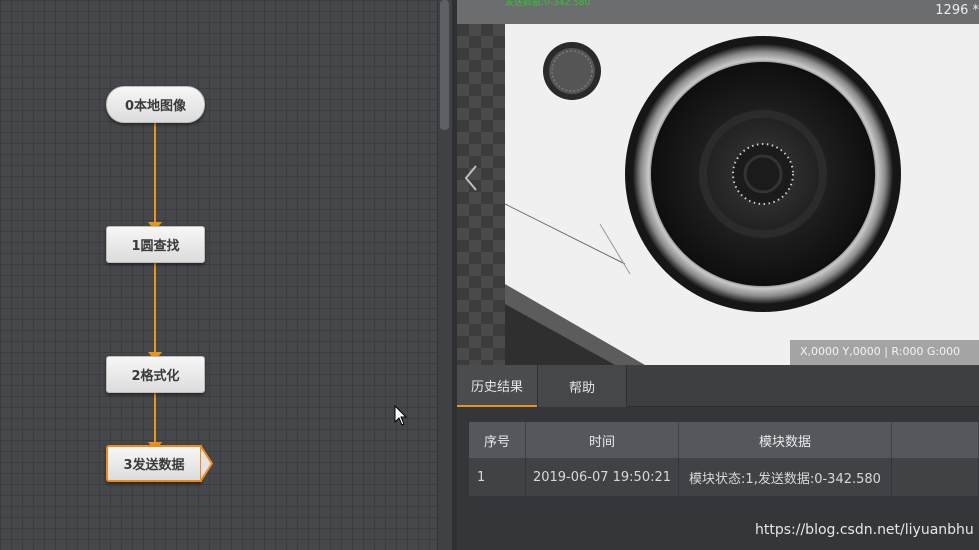 The height and width of the screenshot is (550, 979). I want to click on flow-node-label: 1圆查找, so click(155, 246).